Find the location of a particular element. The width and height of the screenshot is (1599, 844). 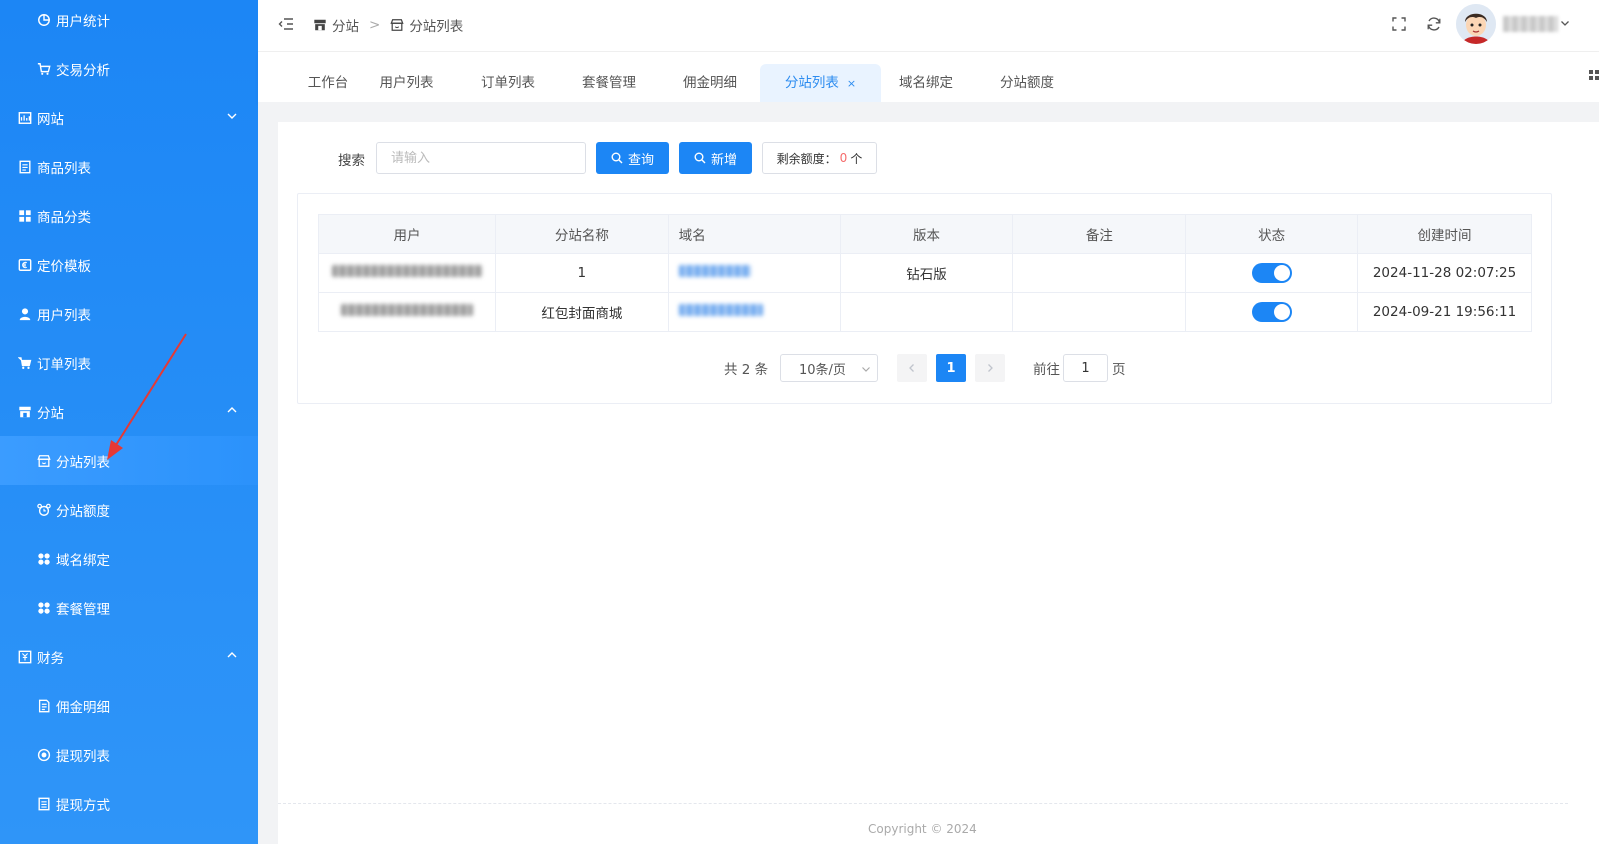

tab-bar: 工作台 用户列表 订单列表 套餐管理 佣金明细 分站列表 × 域名绑定 分站额度 is located at coordinates (928, 77).